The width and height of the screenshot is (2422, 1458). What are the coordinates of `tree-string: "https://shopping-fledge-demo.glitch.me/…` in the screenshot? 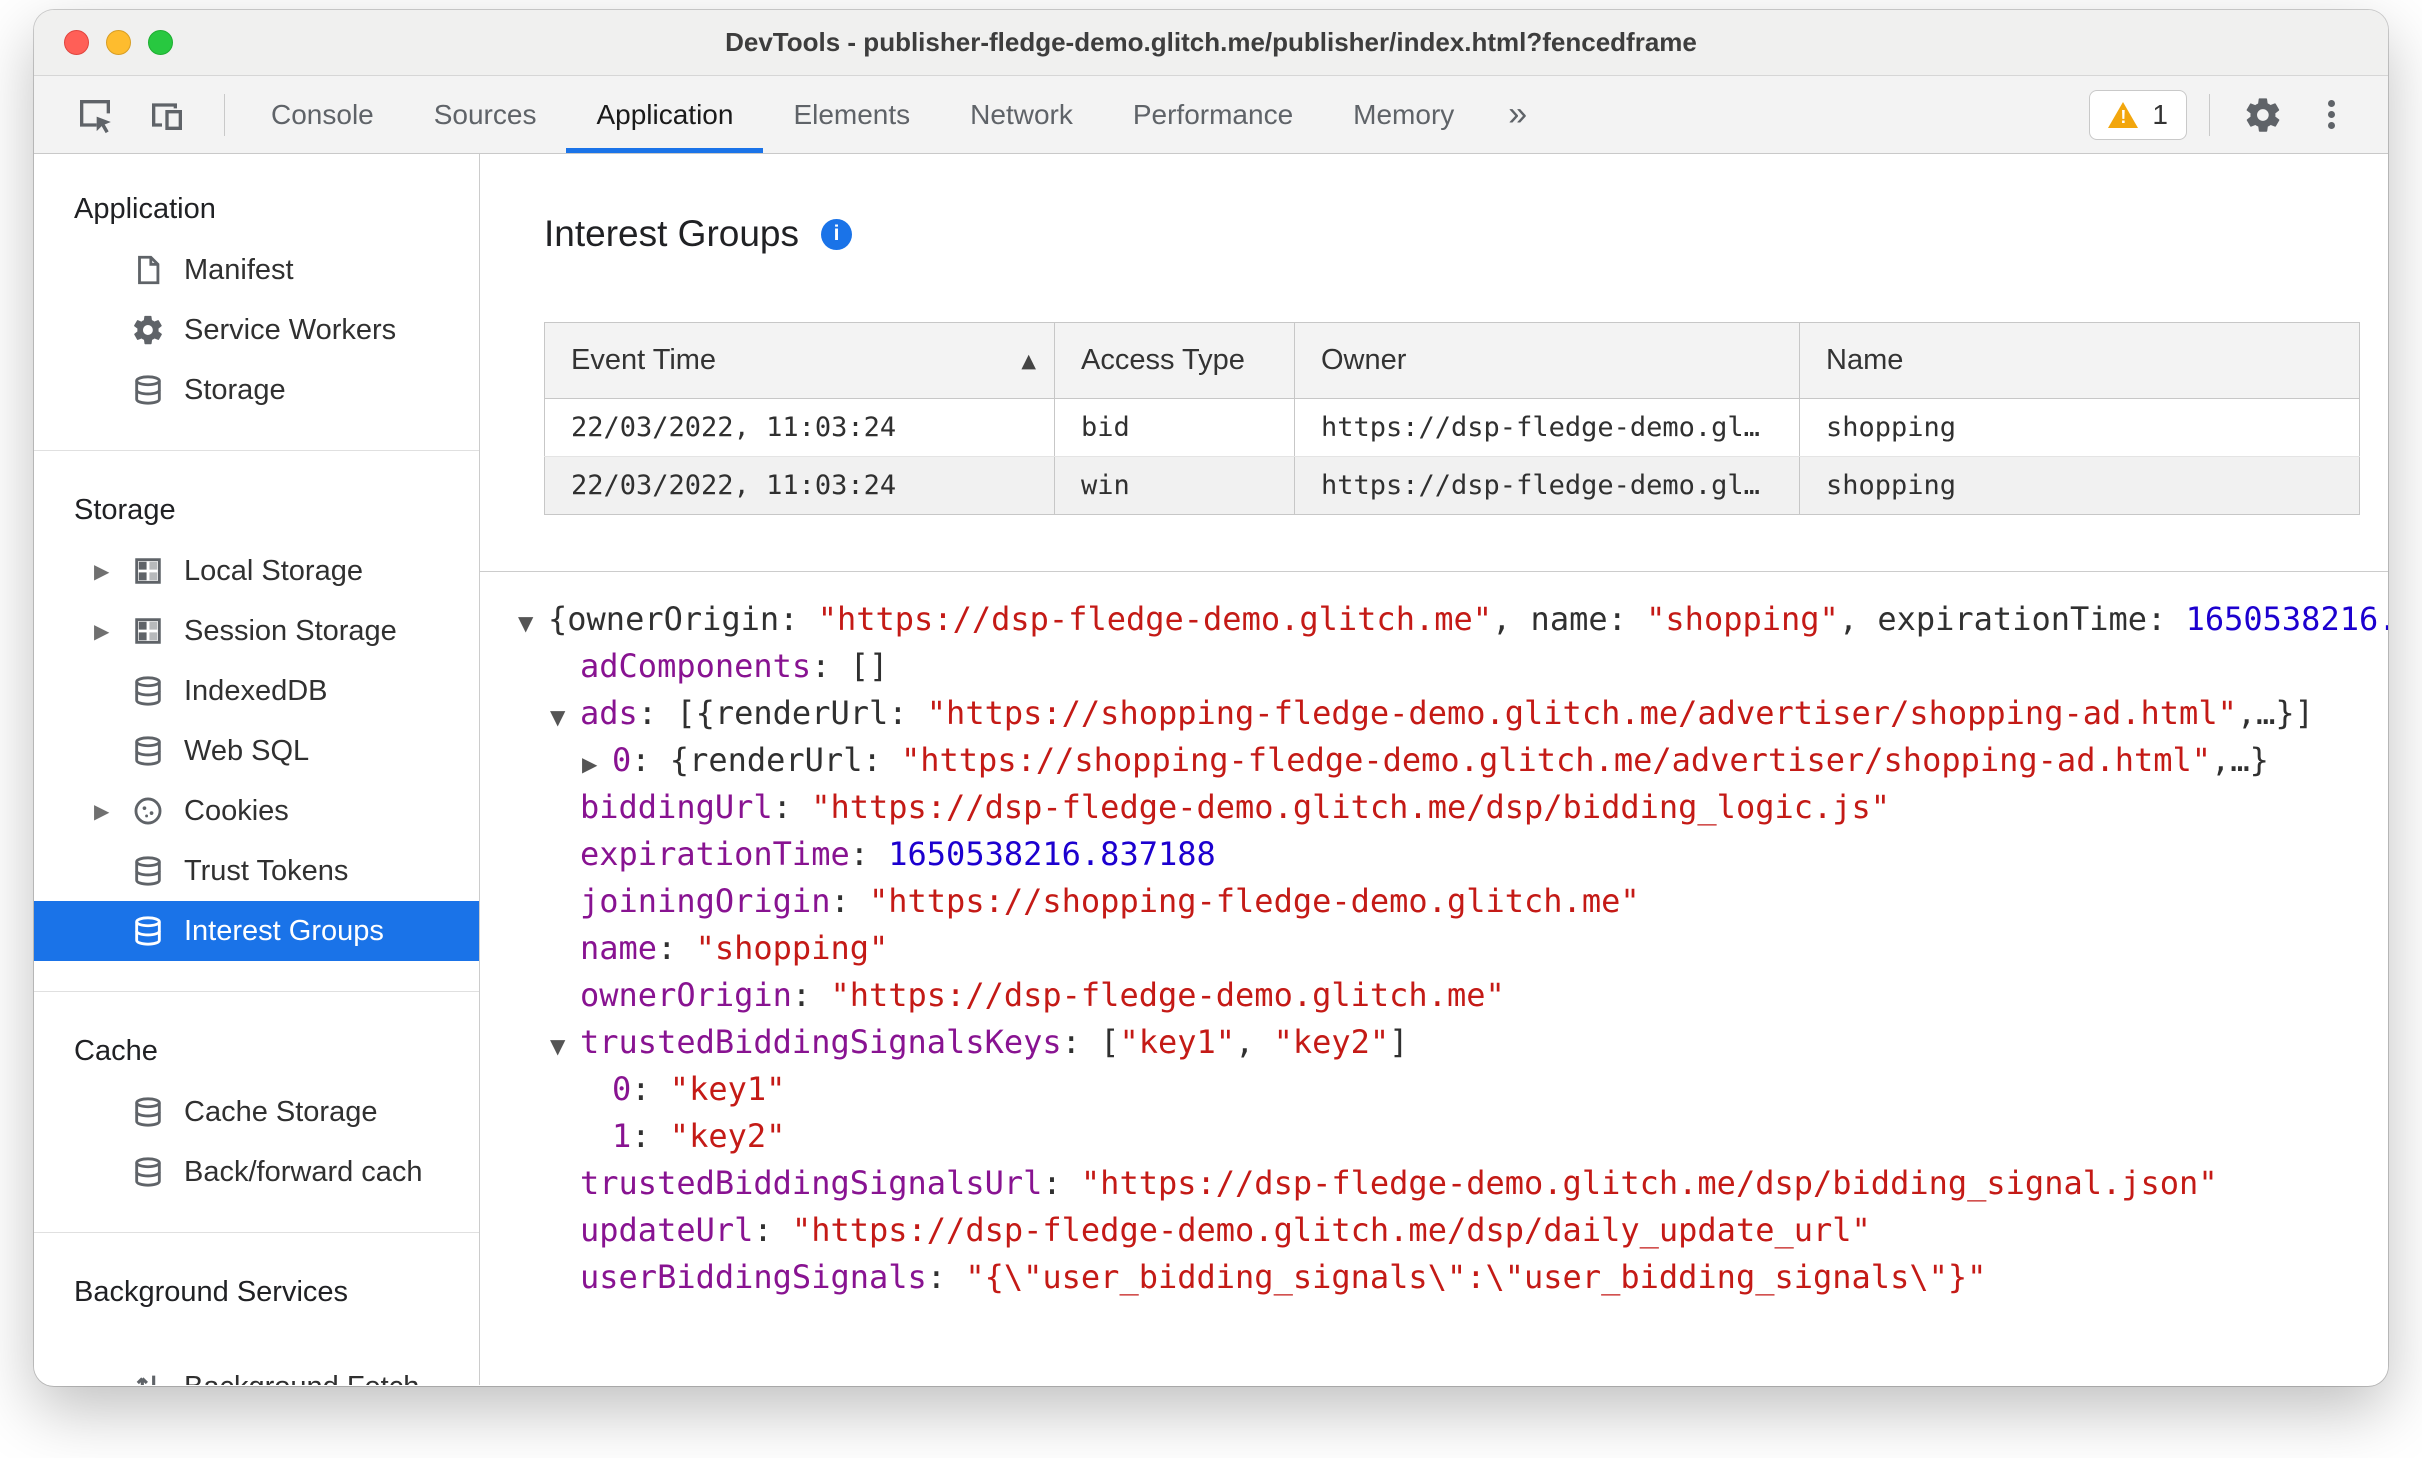 It's located at (1556, 760).